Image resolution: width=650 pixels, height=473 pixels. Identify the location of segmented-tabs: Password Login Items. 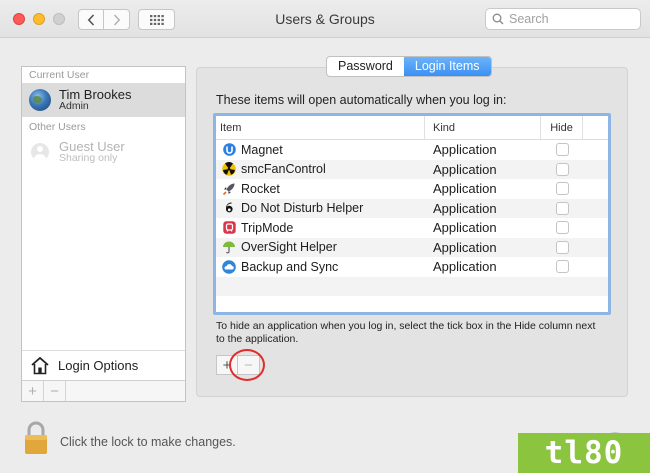
(409, 66).